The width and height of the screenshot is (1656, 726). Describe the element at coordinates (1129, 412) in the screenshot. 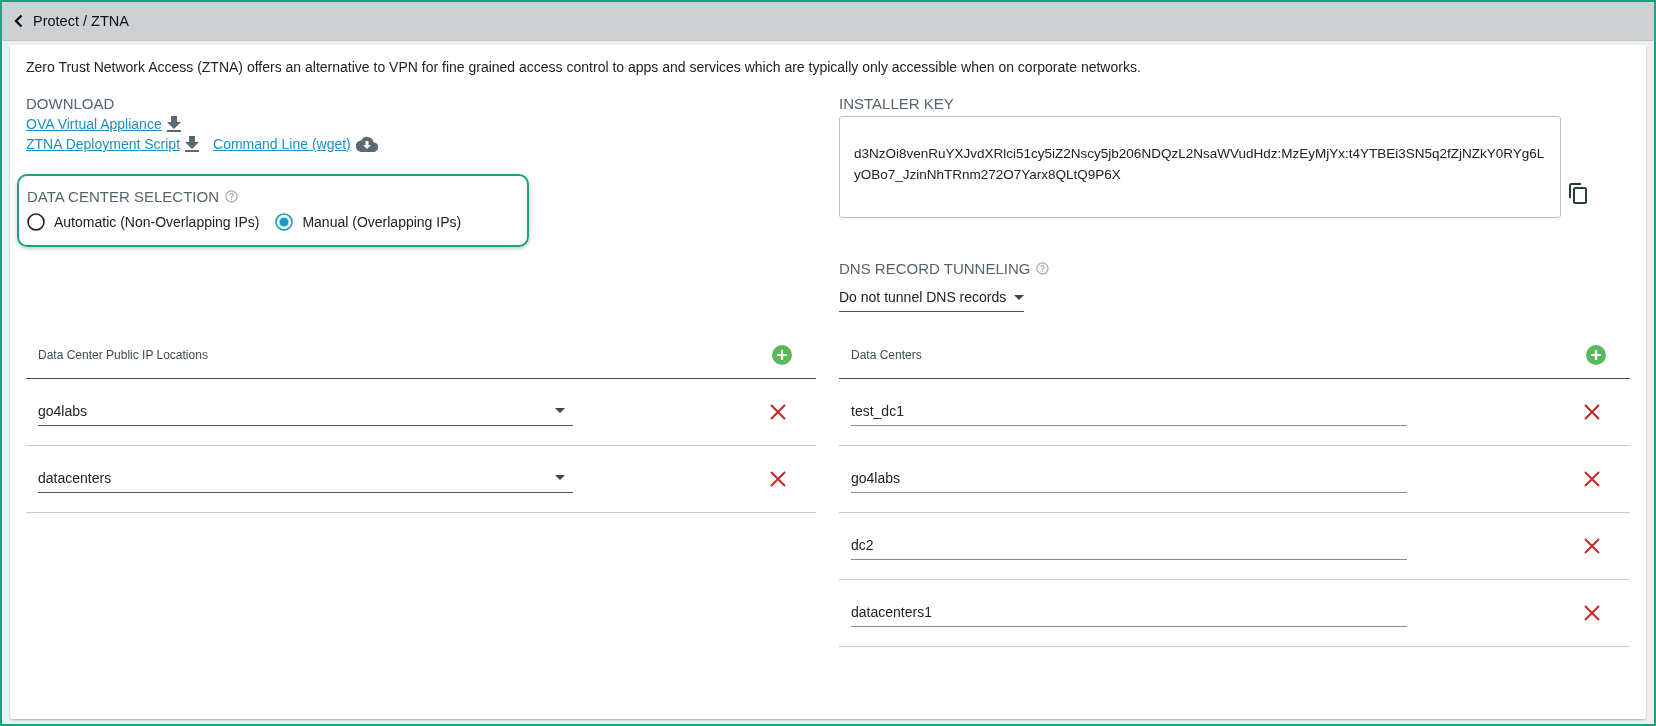

I see `input-field: test_dc1` at that location.